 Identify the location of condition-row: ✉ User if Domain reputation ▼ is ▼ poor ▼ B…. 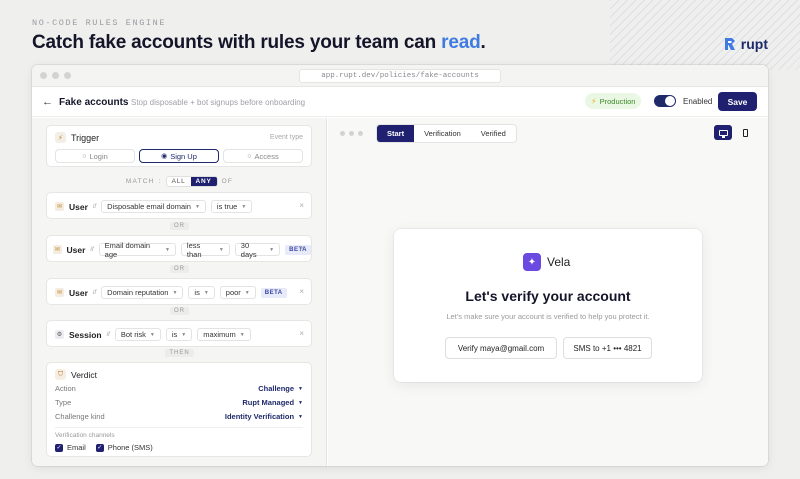
(171, 292).